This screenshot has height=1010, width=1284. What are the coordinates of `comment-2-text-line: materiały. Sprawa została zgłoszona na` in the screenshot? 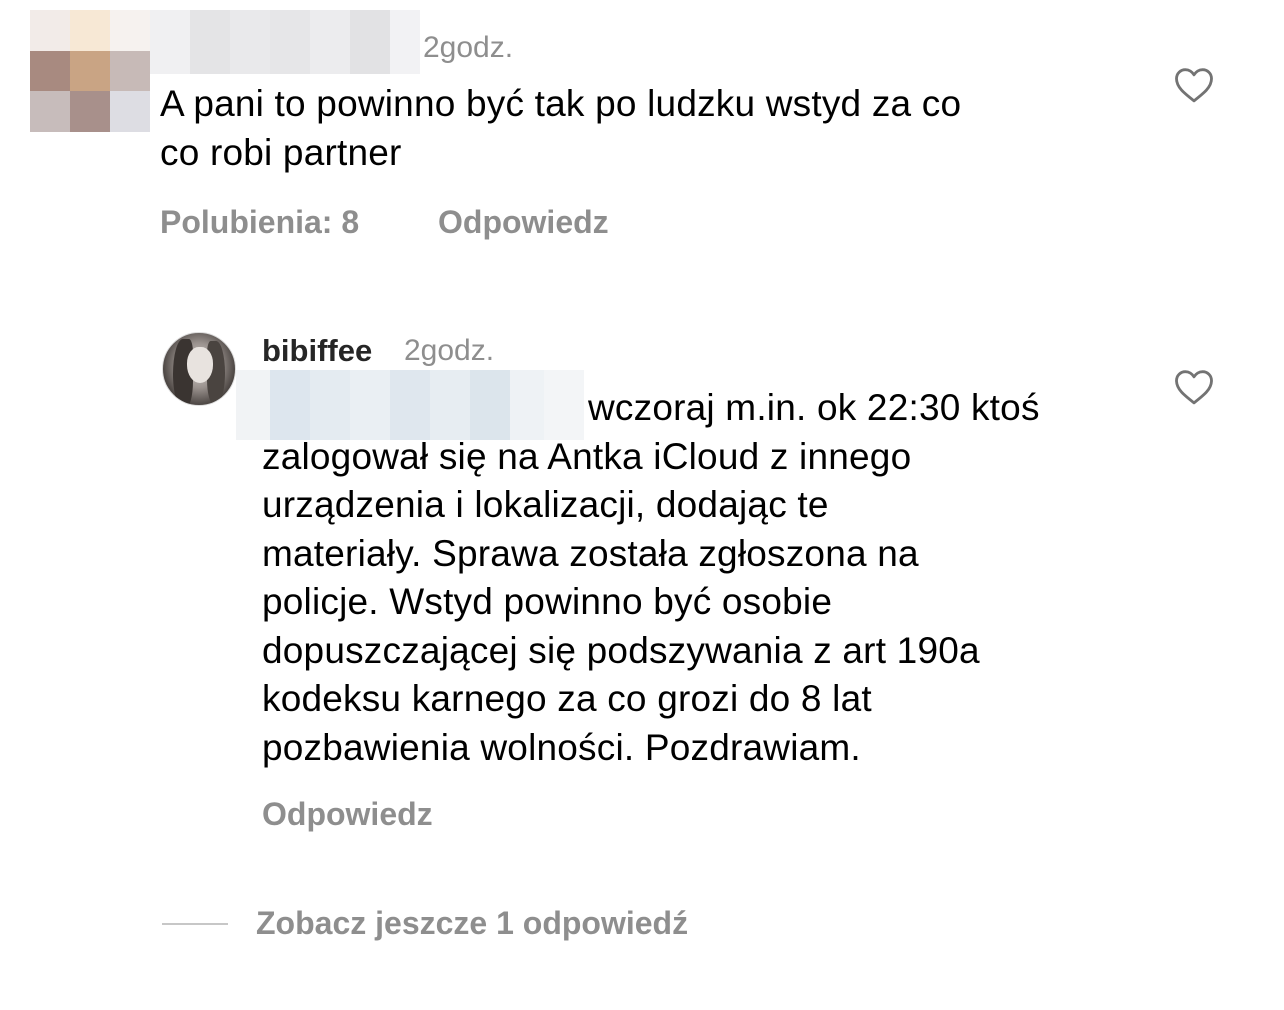 It's located at (590, 553).